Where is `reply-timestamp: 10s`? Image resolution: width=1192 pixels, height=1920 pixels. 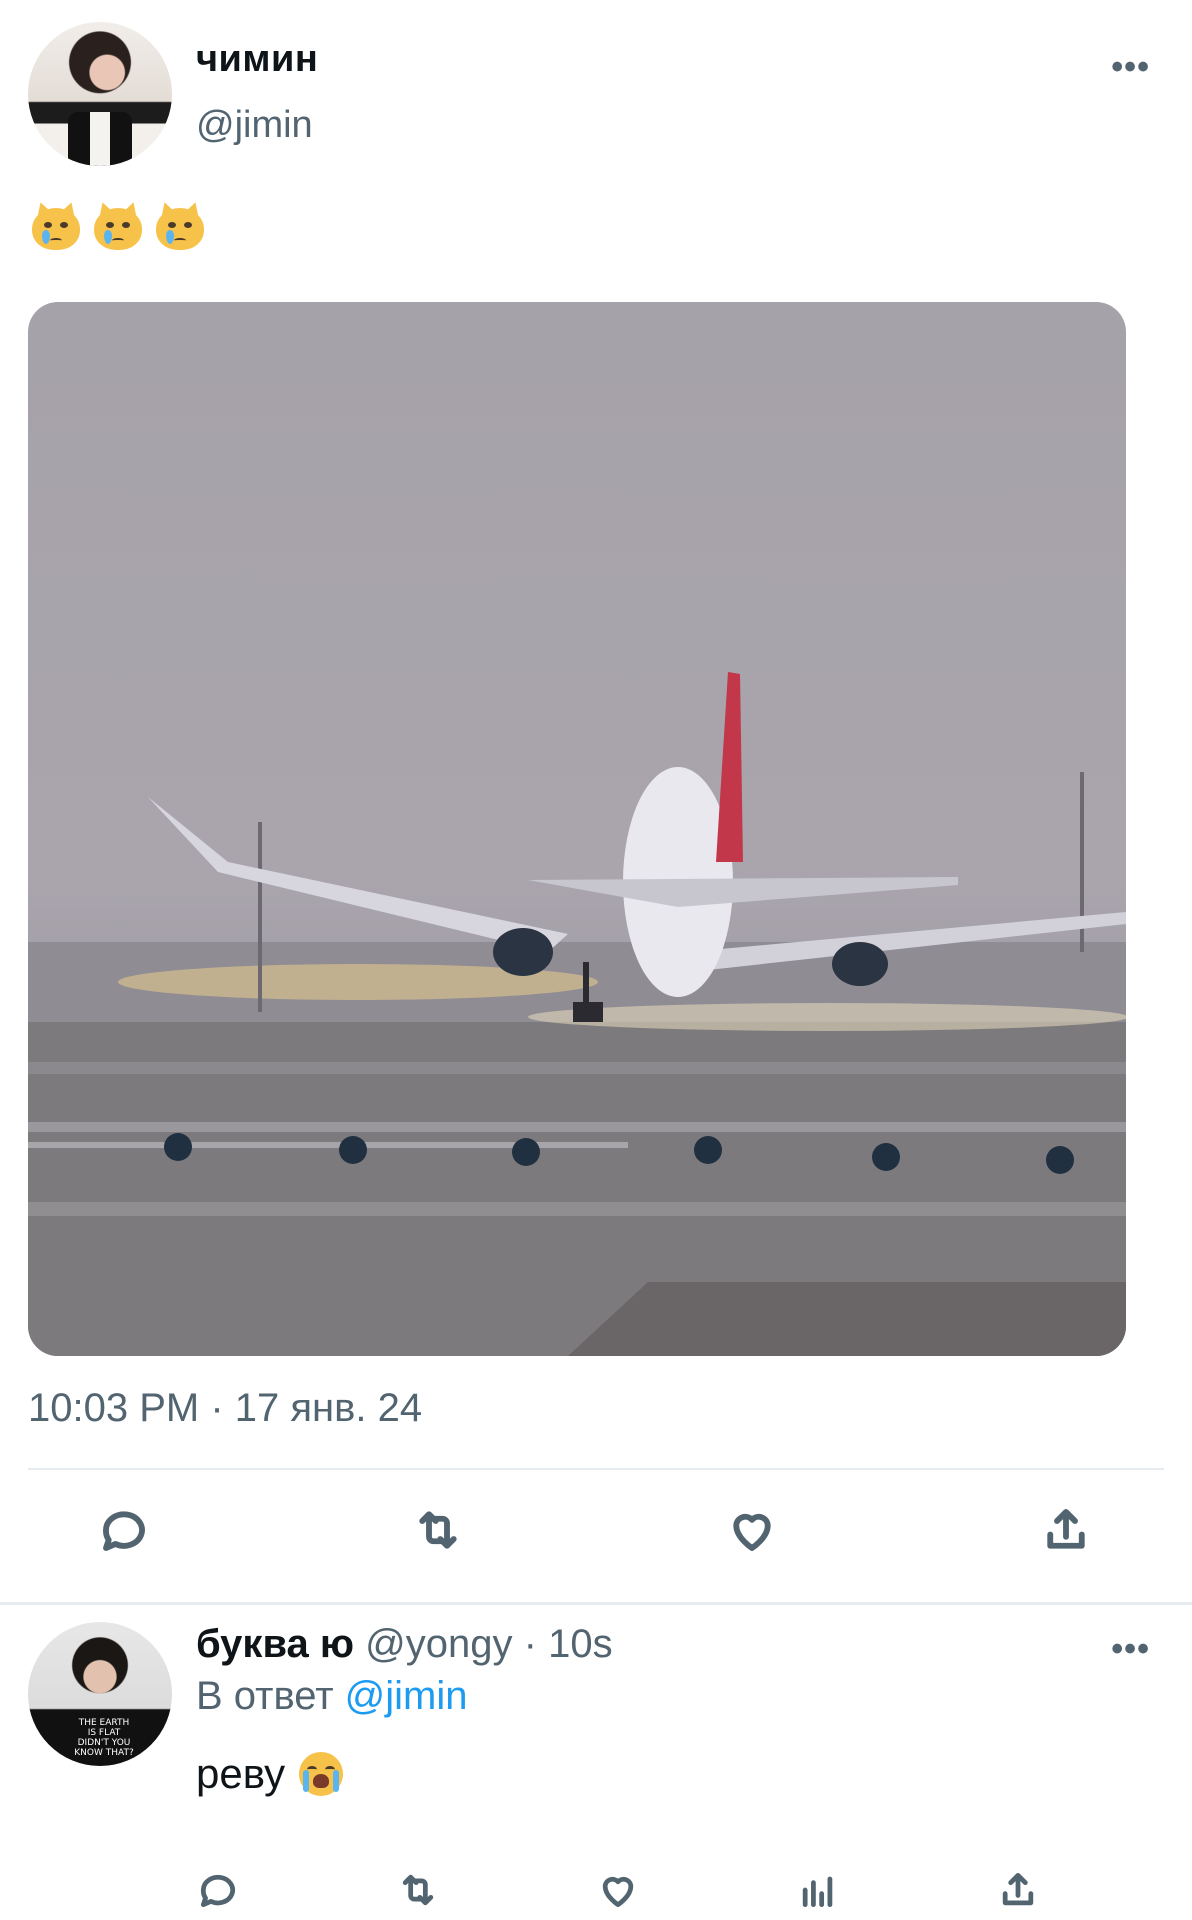 reply-timestamp: 10s is located at coordinates (580, 1644).